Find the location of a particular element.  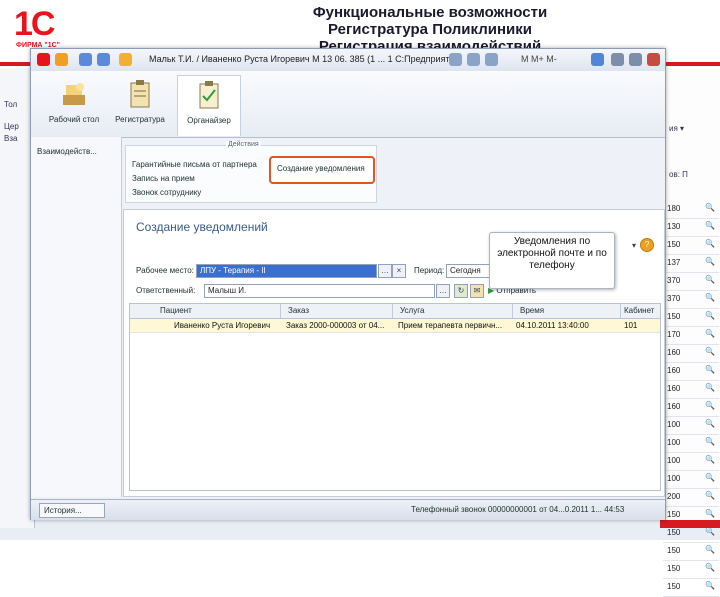

back-icon is located at coordinates (85, 59).